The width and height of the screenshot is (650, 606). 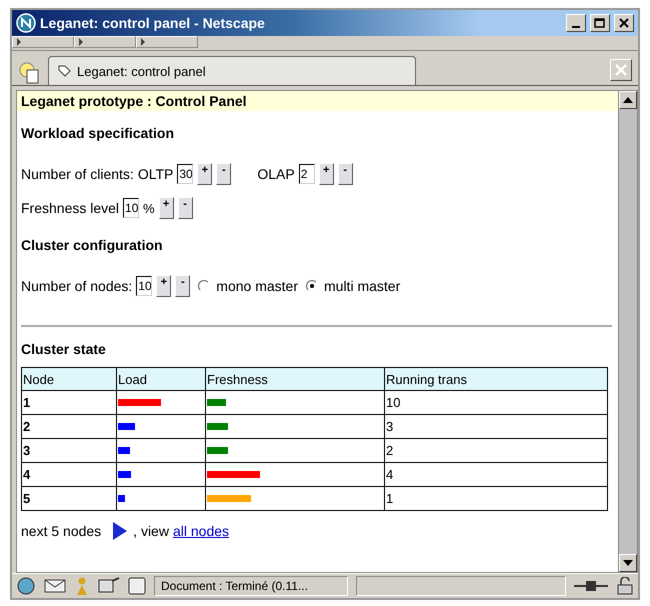 I want to click on scroll-up-button, so click(x=628, y=100).